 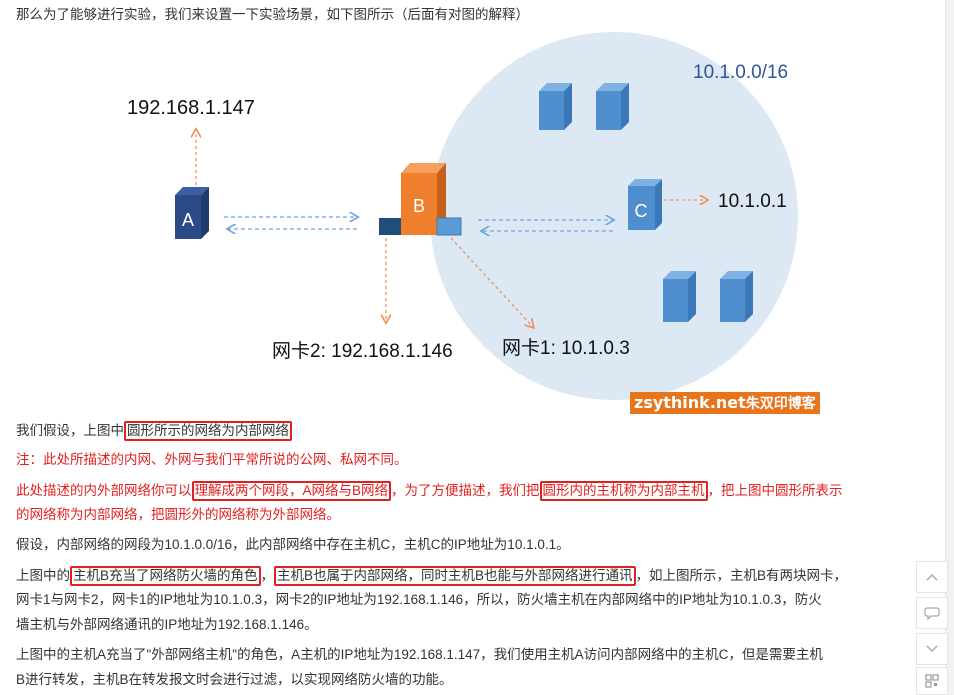 I want to click on text: 上图中的, so click(x=43, y=575).